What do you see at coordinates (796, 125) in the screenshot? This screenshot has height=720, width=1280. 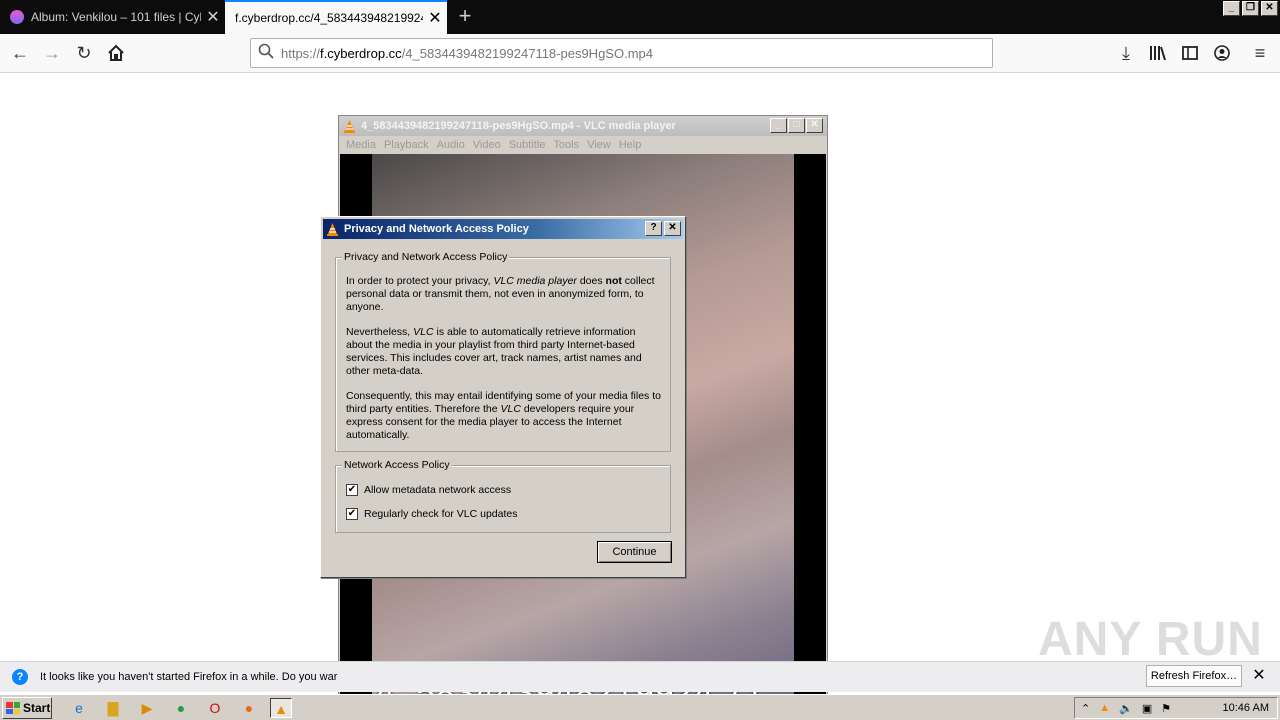 I see `vlc-maximize-icon: □` at bounding box center [796, 125].